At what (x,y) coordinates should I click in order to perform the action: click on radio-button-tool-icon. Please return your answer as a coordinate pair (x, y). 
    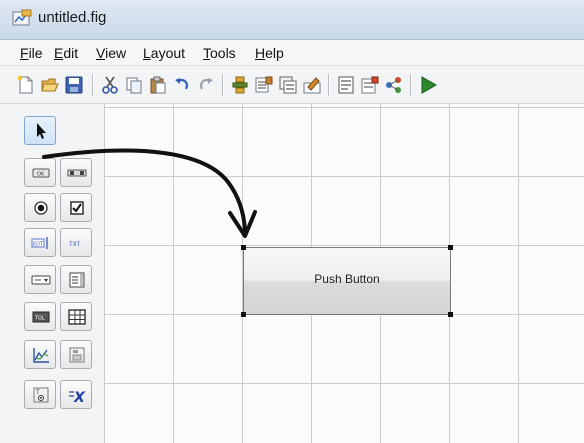
    Looking at the image, I should click on (41, 208).